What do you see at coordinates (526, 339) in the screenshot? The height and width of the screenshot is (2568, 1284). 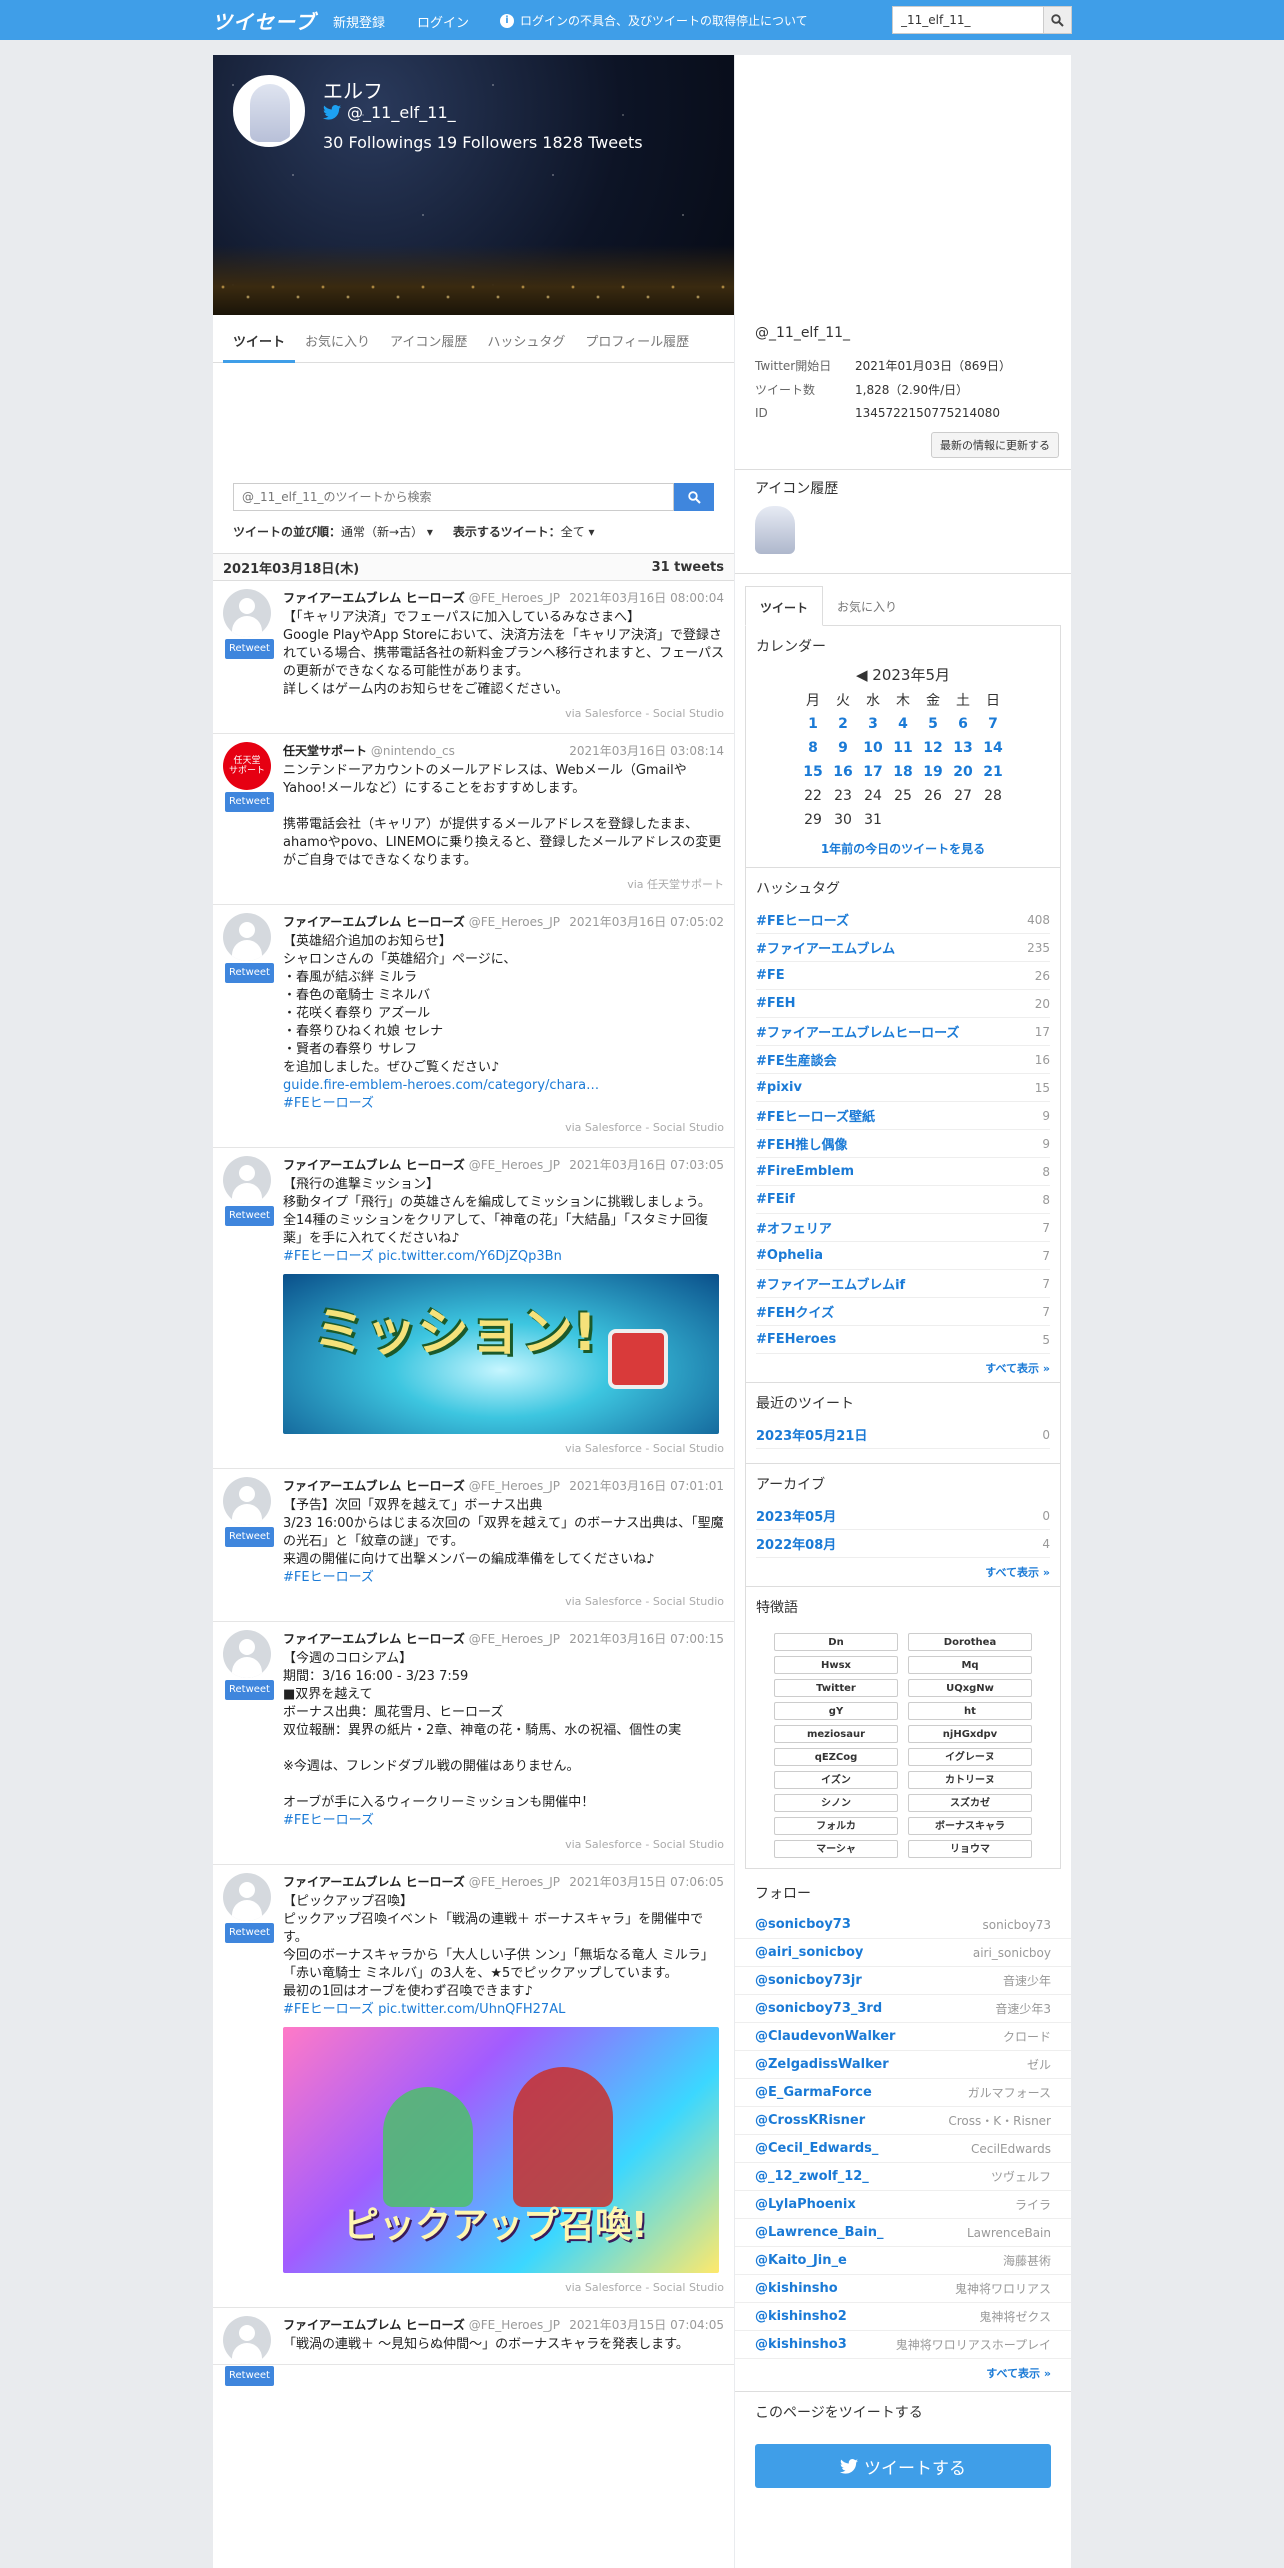 I see `tab-hashtags: ハッシュタグ` at bounding box center [526, 339].